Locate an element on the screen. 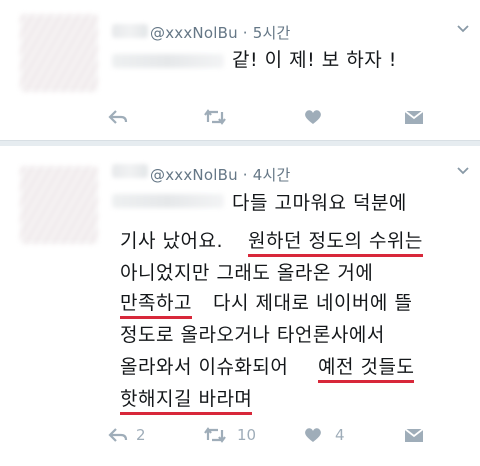  retweet-button is located at coordinates (217, 117).